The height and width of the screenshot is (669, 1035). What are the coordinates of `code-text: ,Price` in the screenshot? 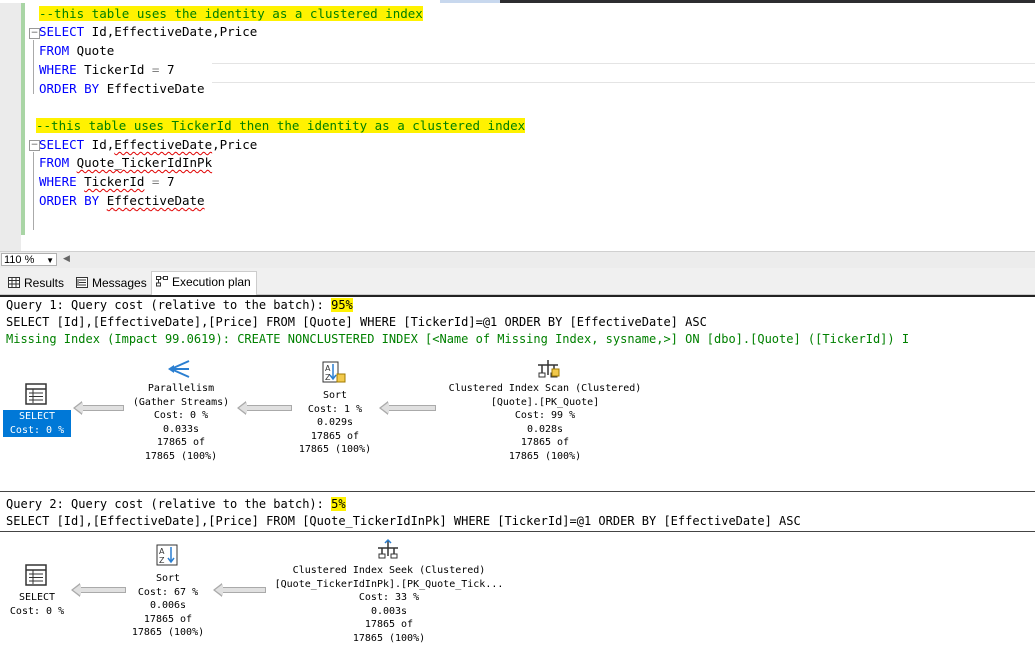 It's located at (235, 144).